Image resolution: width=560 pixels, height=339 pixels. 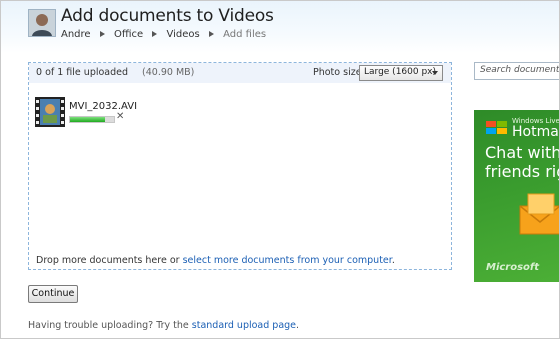 I want to click on drop-text-suffix: ., so click(x=393, y=260).